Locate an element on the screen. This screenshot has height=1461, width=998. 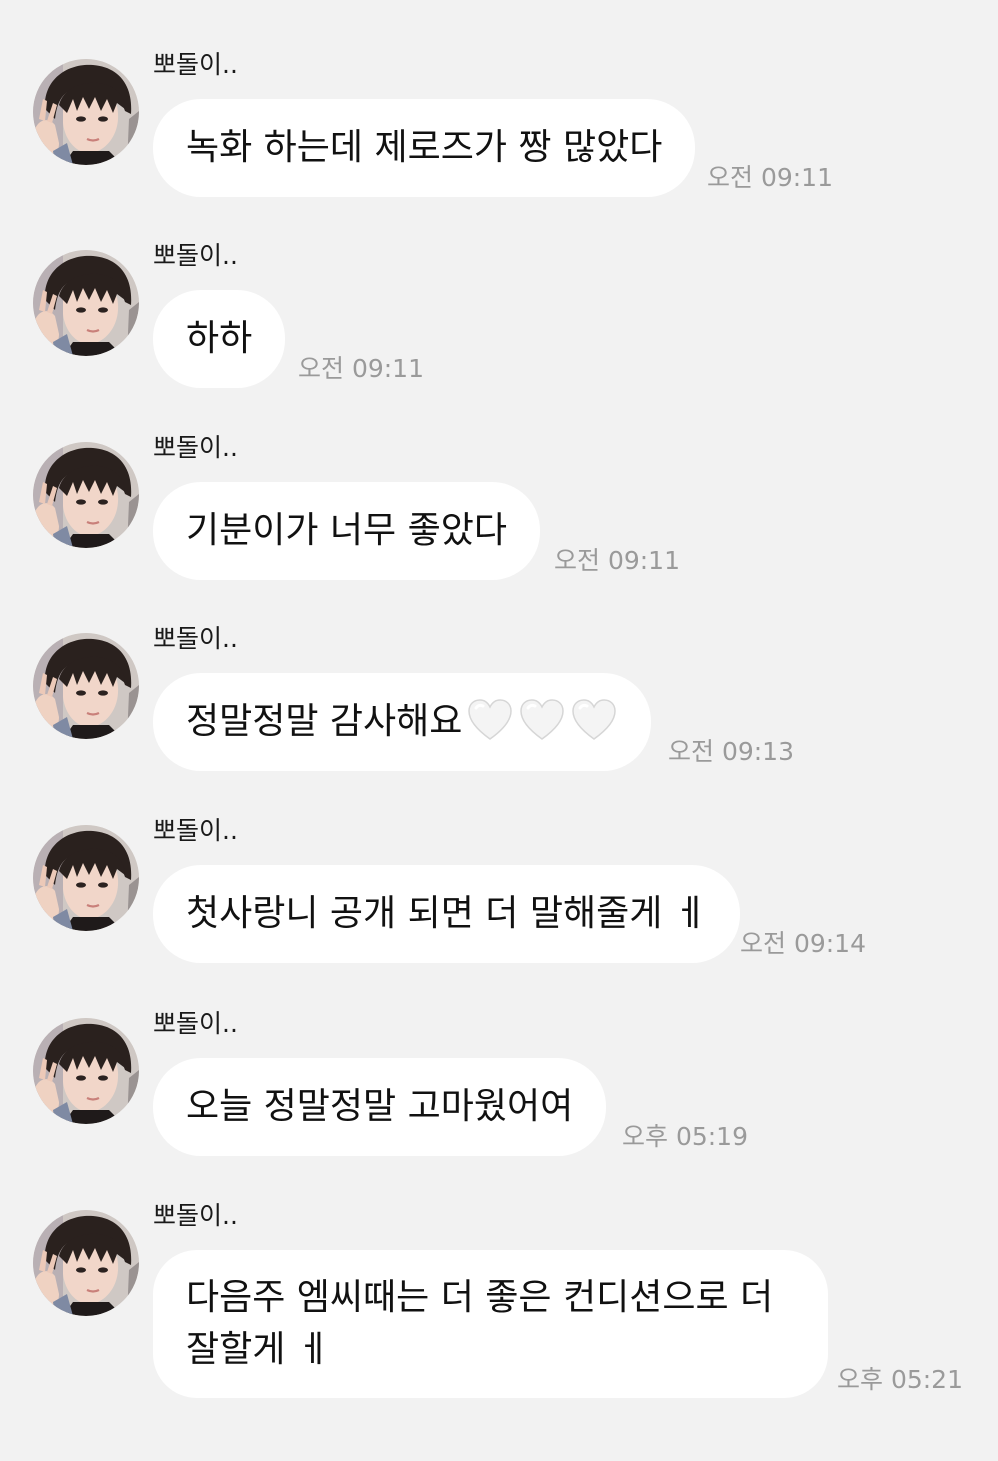
message-text-line: 다음주 엠씨때는 더 좋은 컨디션으로 더 is located at coordinates (480, 1297).